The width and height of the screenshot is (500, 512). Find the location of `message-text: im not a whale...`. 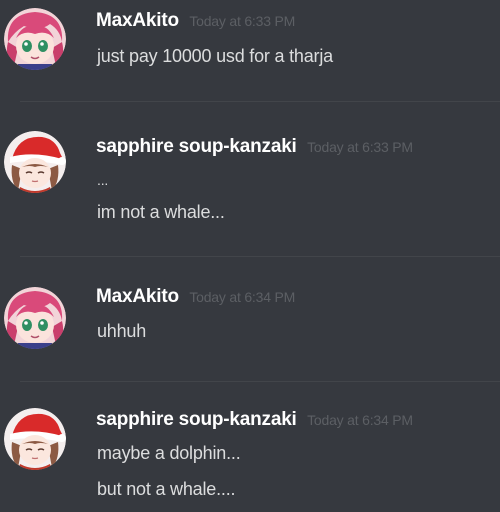

message-text: im not a whale... is located at coordinates (161, 212).